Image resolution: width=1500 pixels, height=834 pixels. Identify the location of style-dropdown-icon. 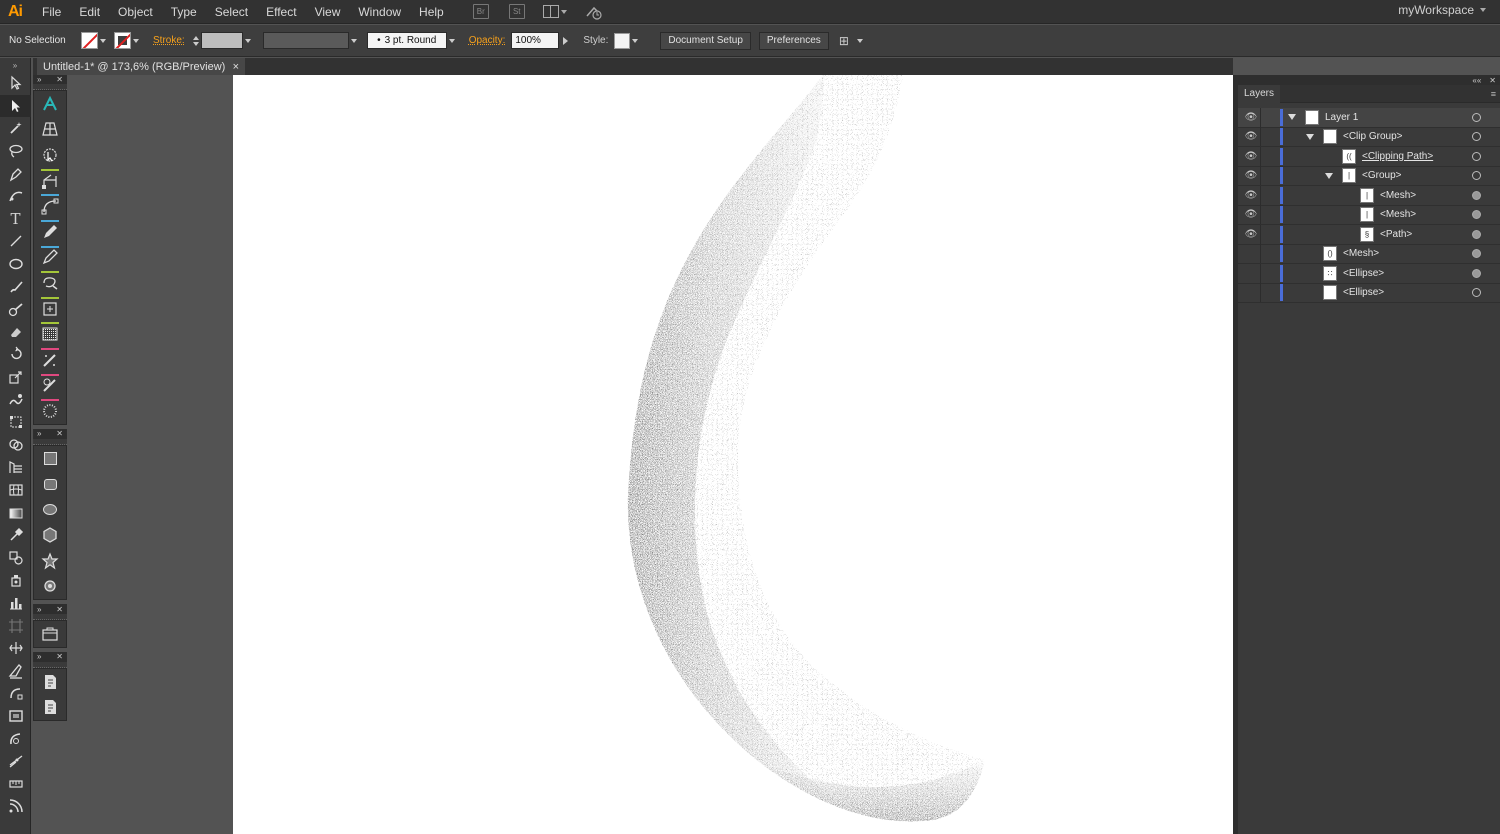
(635, 40).